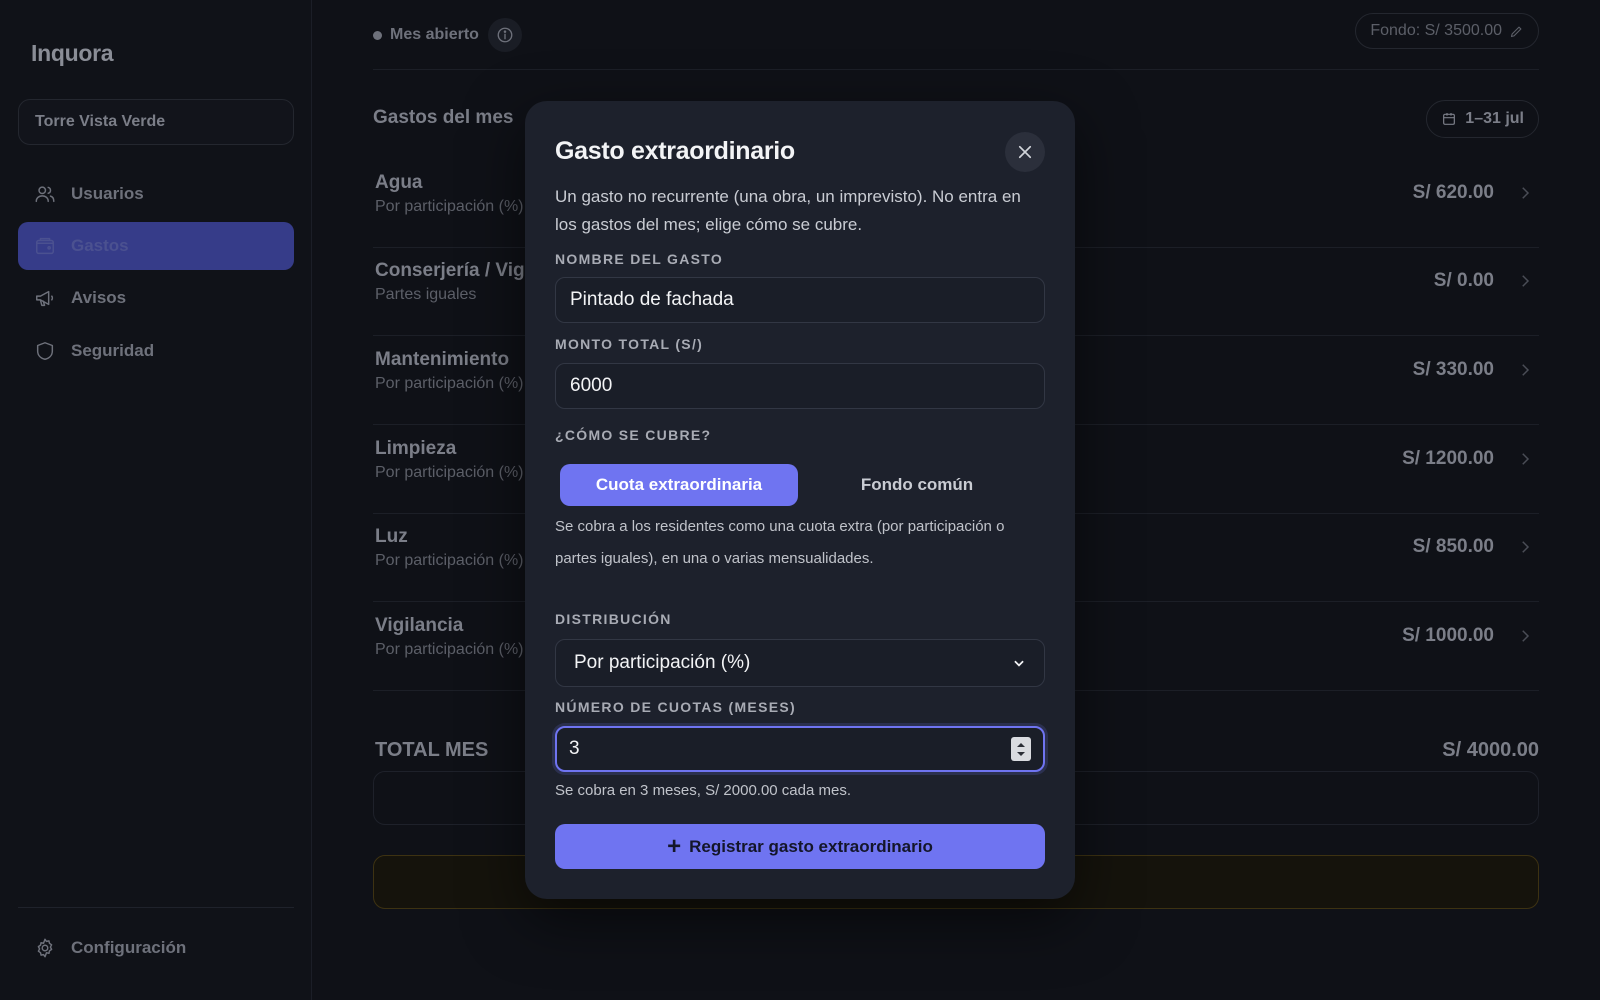 The width and height of the screenshot is (1600, 1000). What do you see at coordinates (129, 947) in the screenshot?
I see `sidebar-item-label: Configuración` at bounding box center [129, 947].